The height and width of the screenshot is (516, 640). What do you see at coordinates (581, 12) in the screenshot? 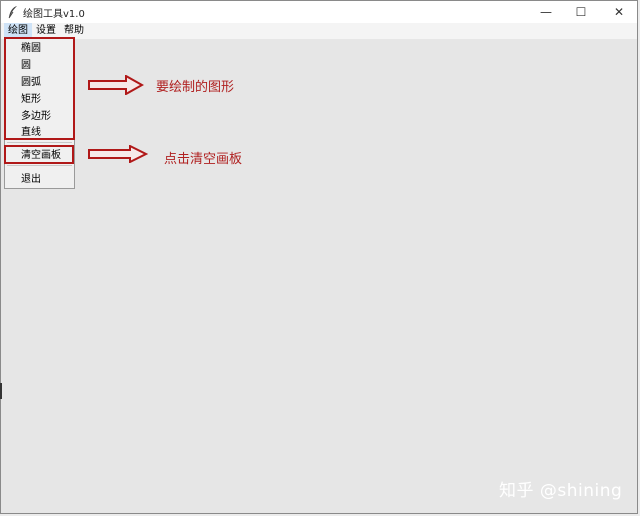
I see `maximize-button: ☐` at bounding box center [581, 12].